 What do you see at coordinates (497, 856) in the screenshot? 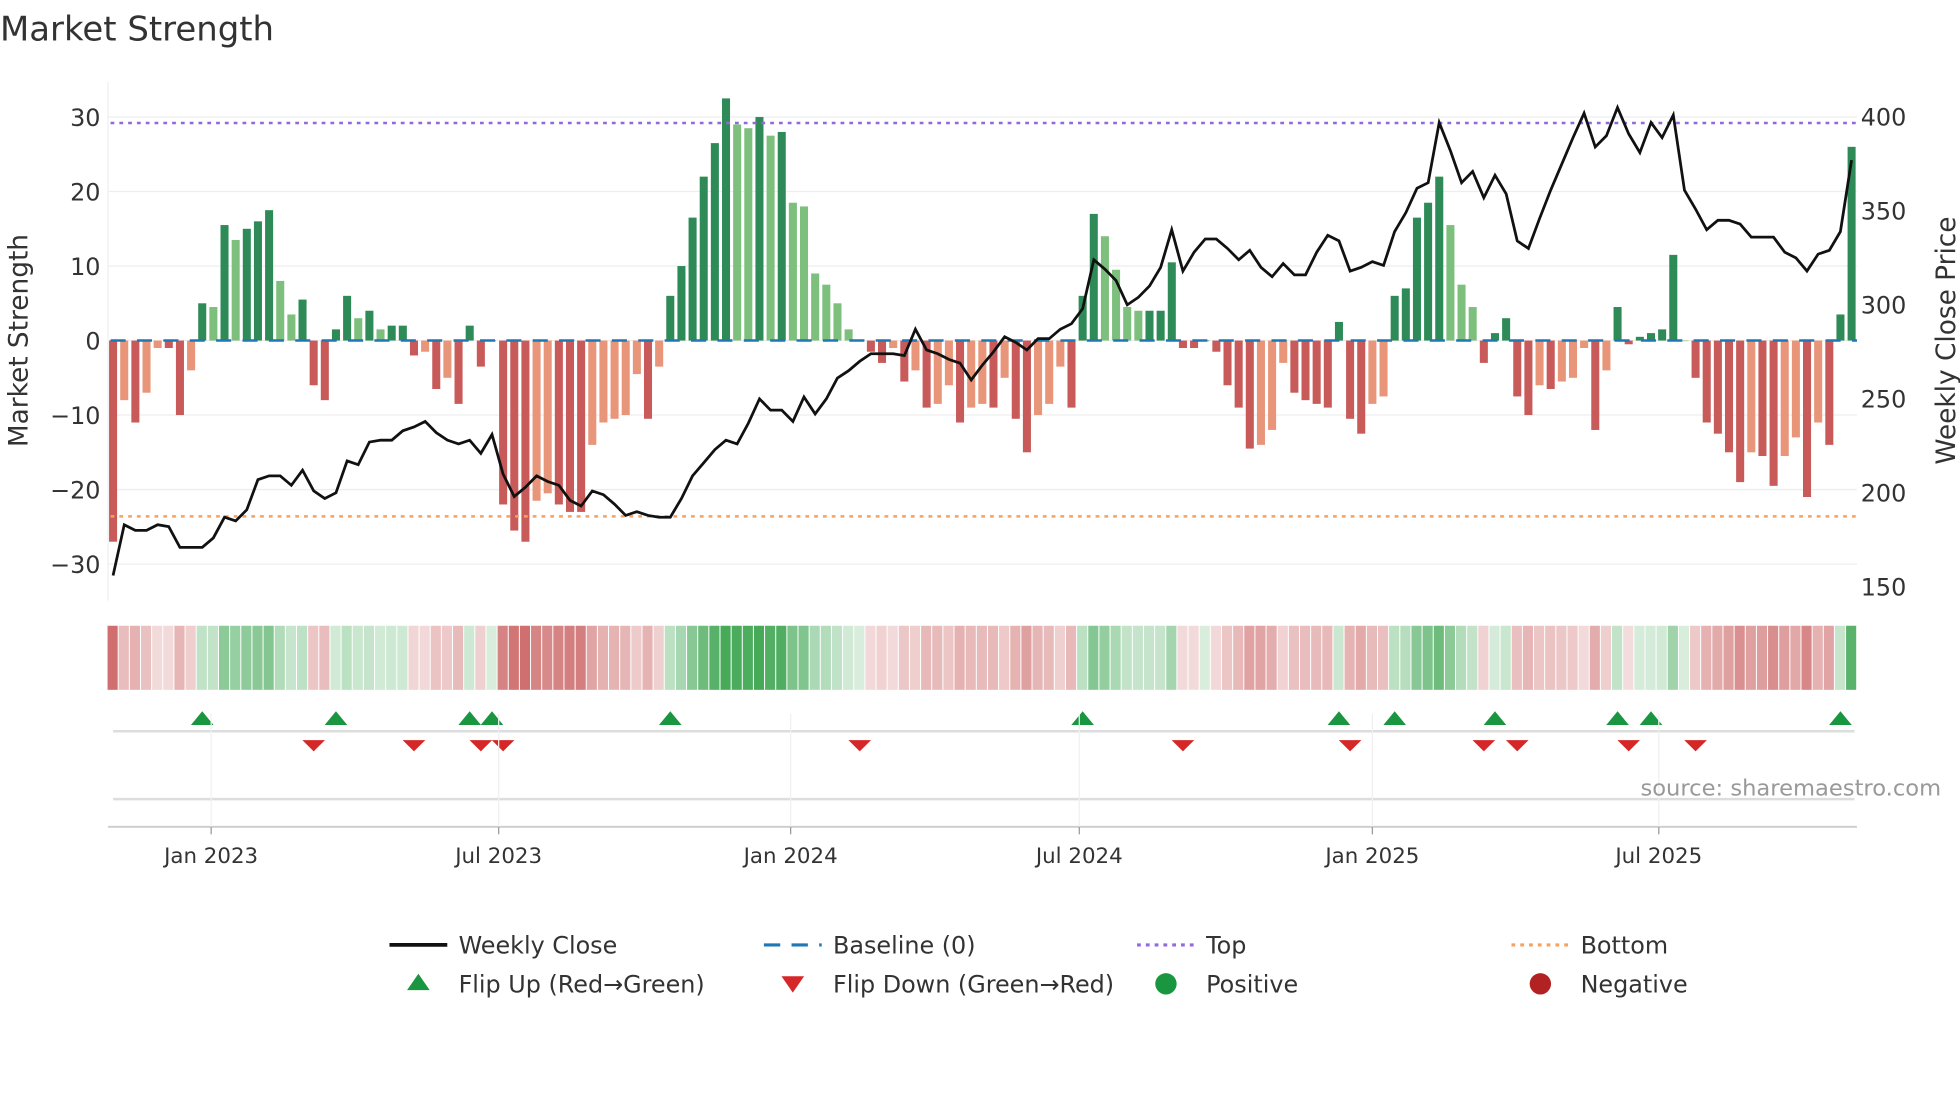
I see `x-tick-label: Jul 2023` at bounding box center [497, 856].